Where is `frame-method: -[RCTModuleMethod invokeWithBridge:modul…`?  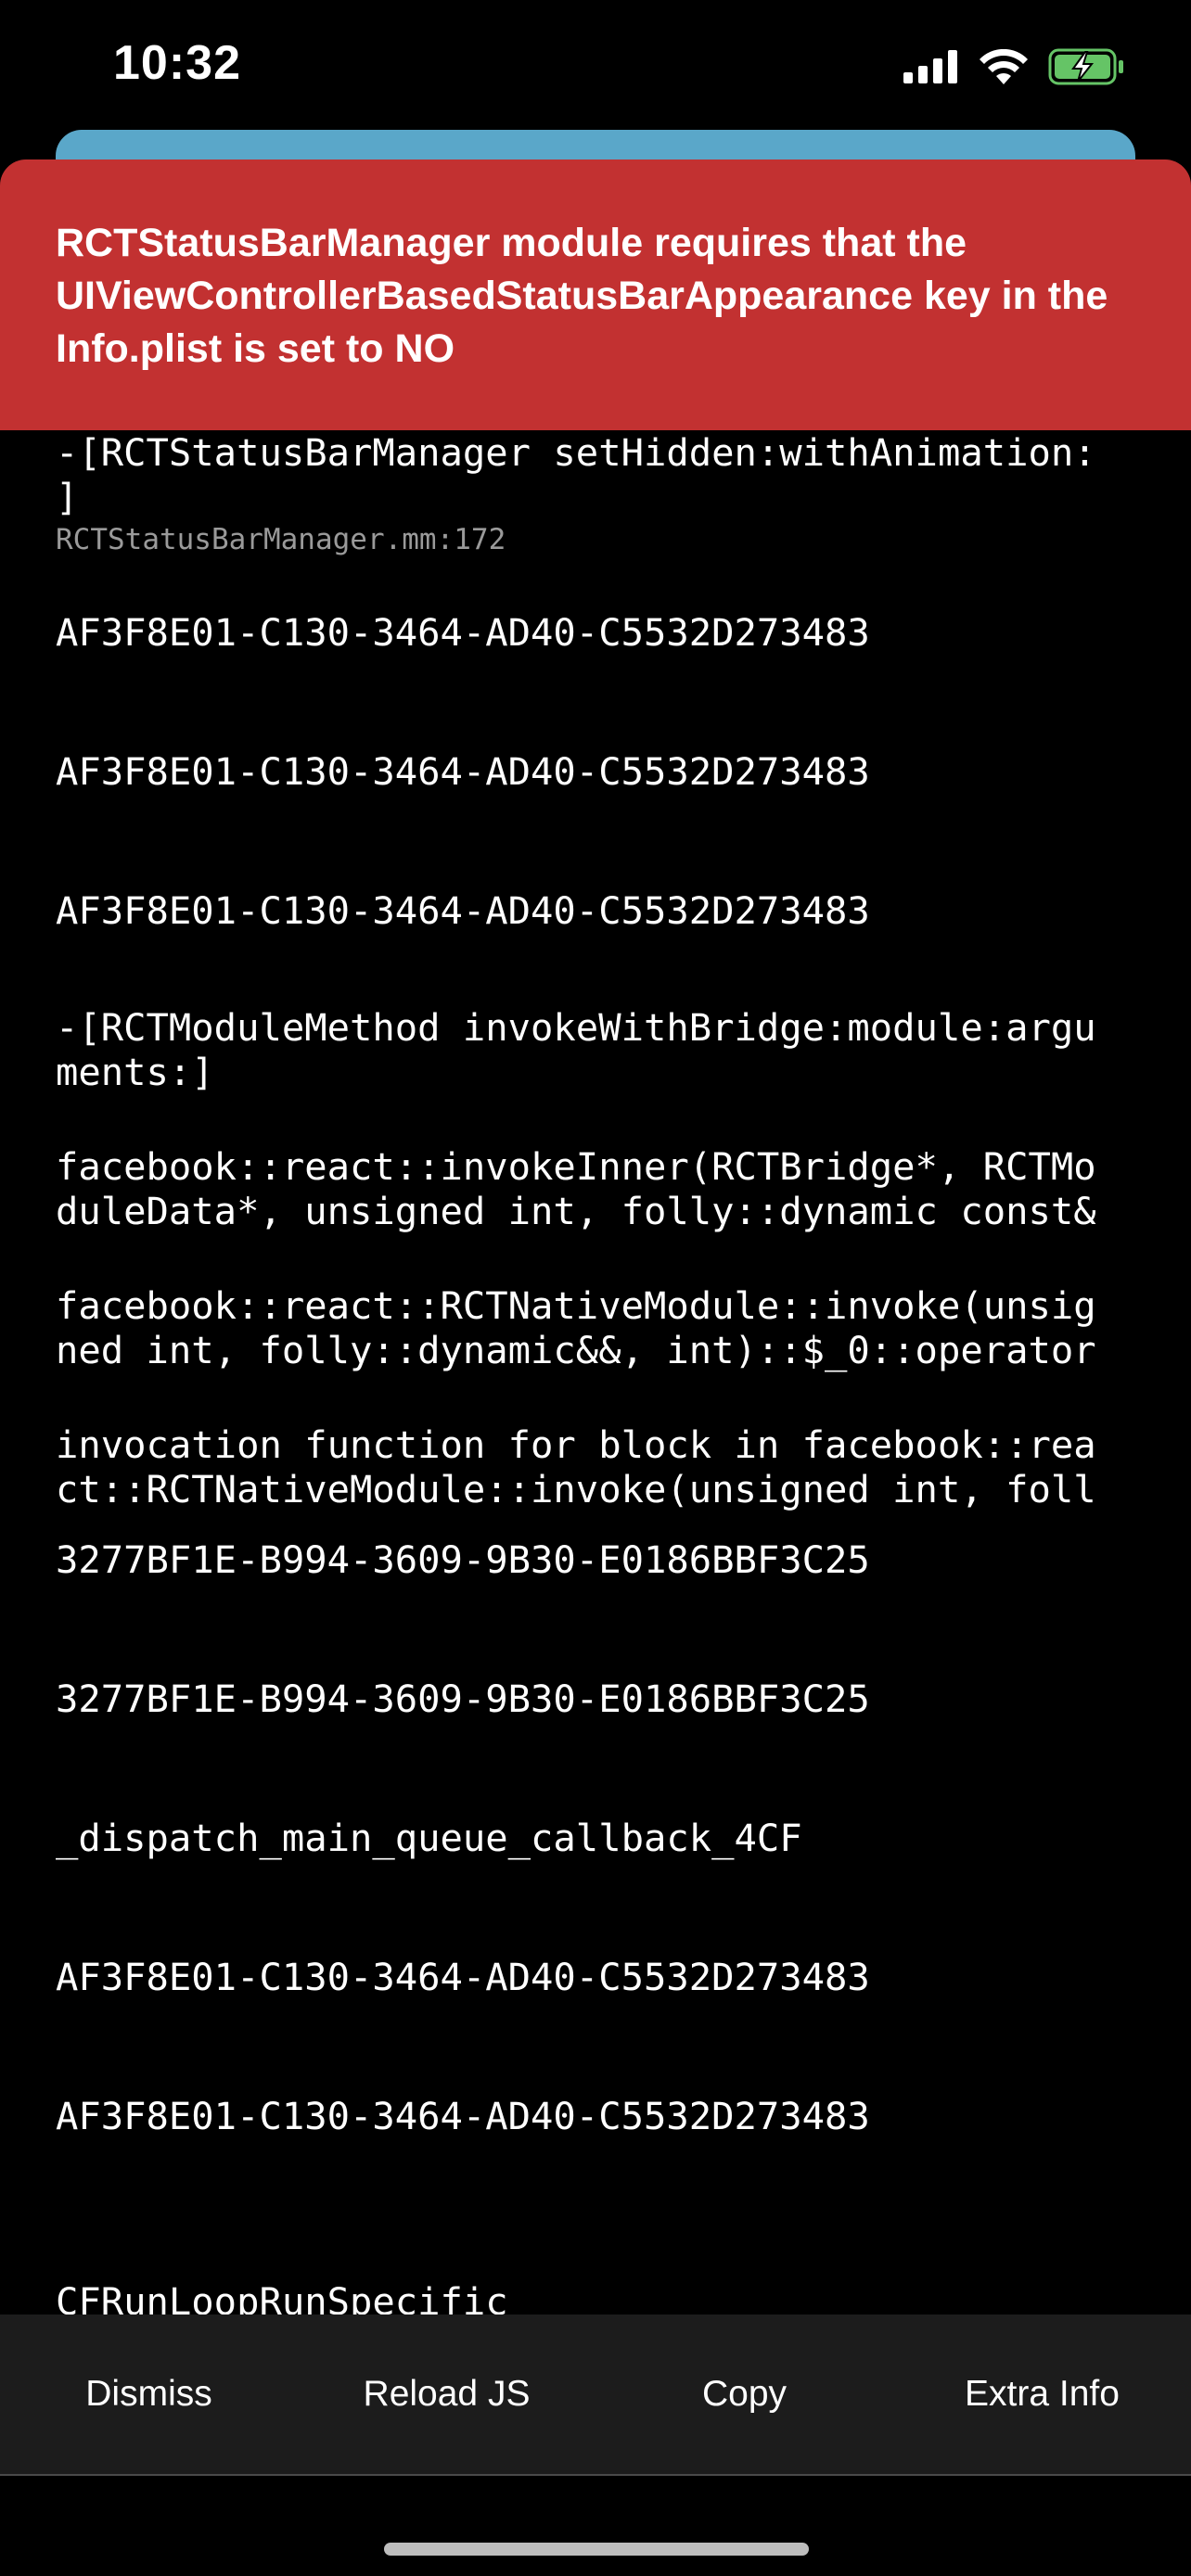
frame-method: -[RCTModuleMethod invokeWithBridge:modul… is located at coordinates (576, 1049).